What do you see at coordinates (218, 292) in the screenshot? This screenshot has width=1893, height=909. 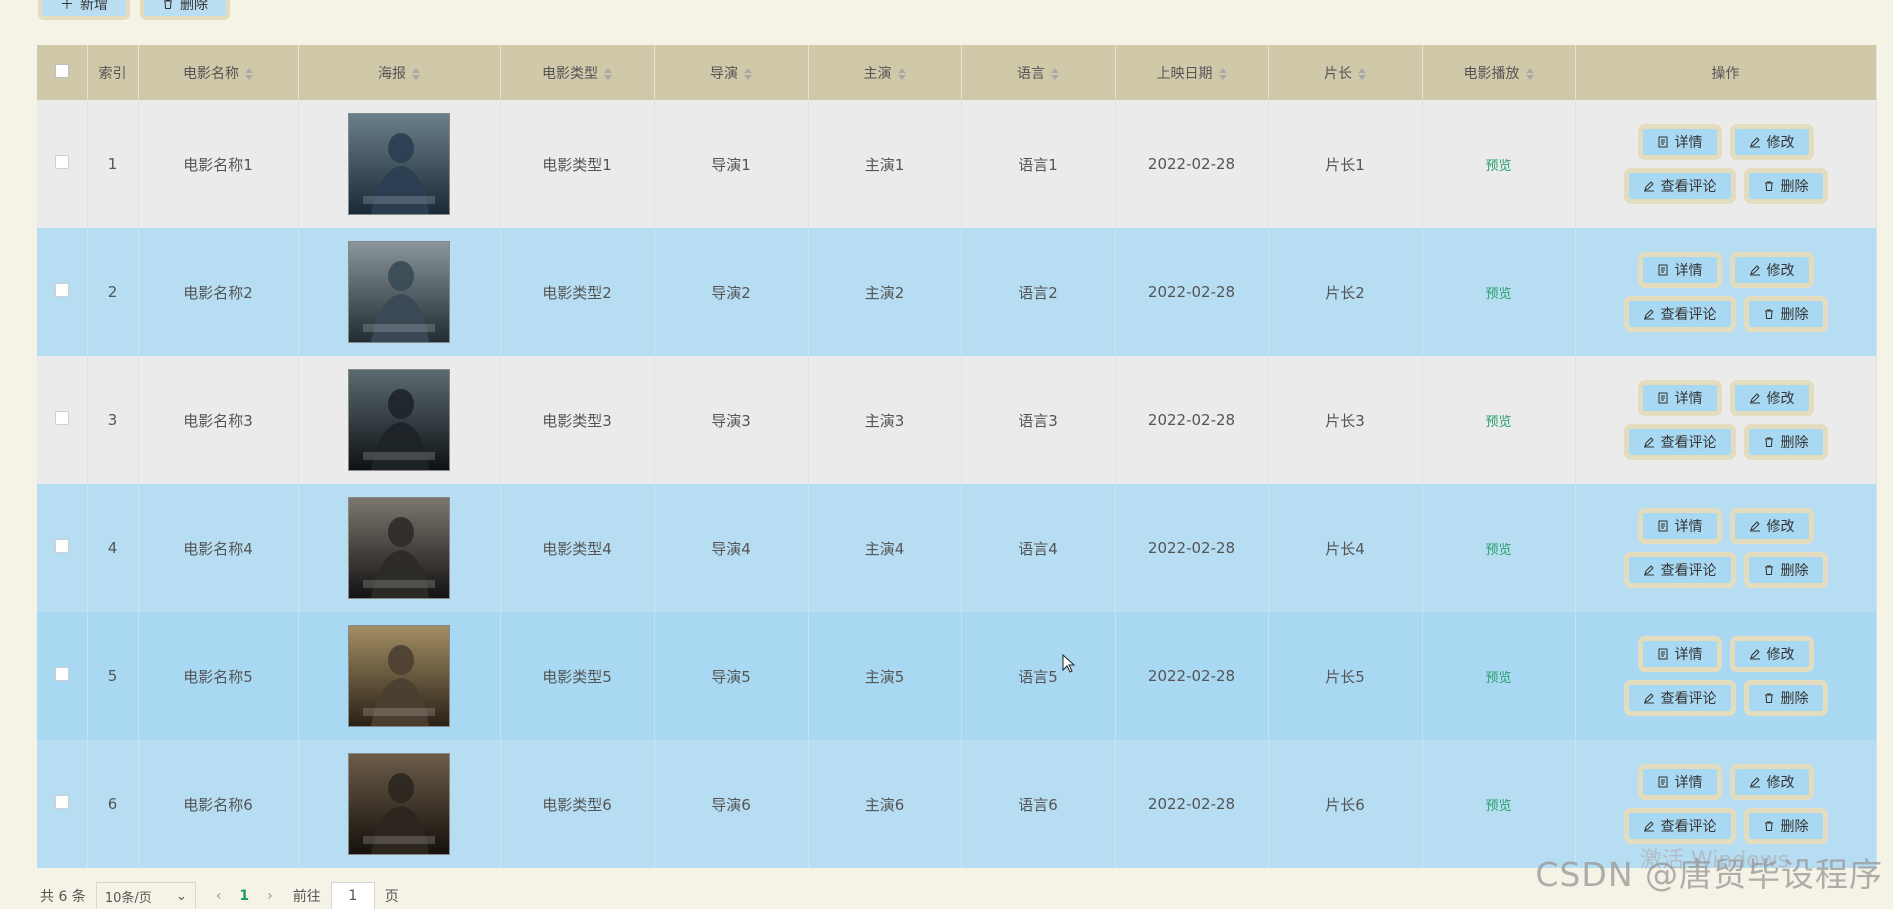 I see `name-cell: 电影名称2` at bounding box center [218, 292].